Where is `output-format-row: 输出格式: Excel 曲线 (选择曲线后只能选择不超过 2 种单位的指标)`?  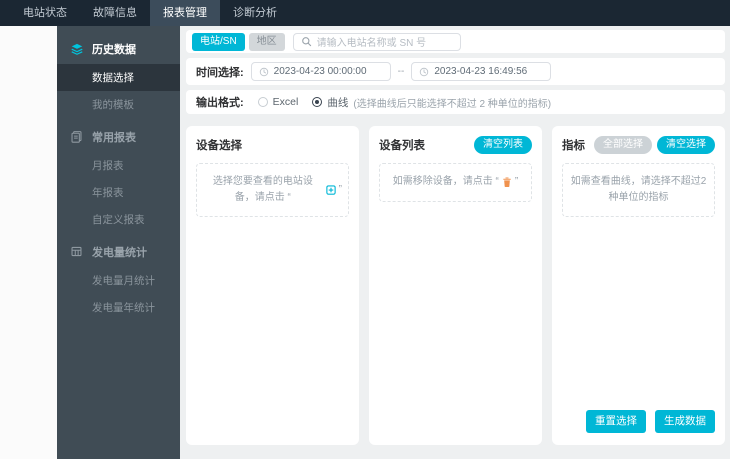 output-format-row: 输出格式: Excel 曲线 (选择曲线后只能选择不超过 2 种单位的指标) is located at coordinates (455, 102).